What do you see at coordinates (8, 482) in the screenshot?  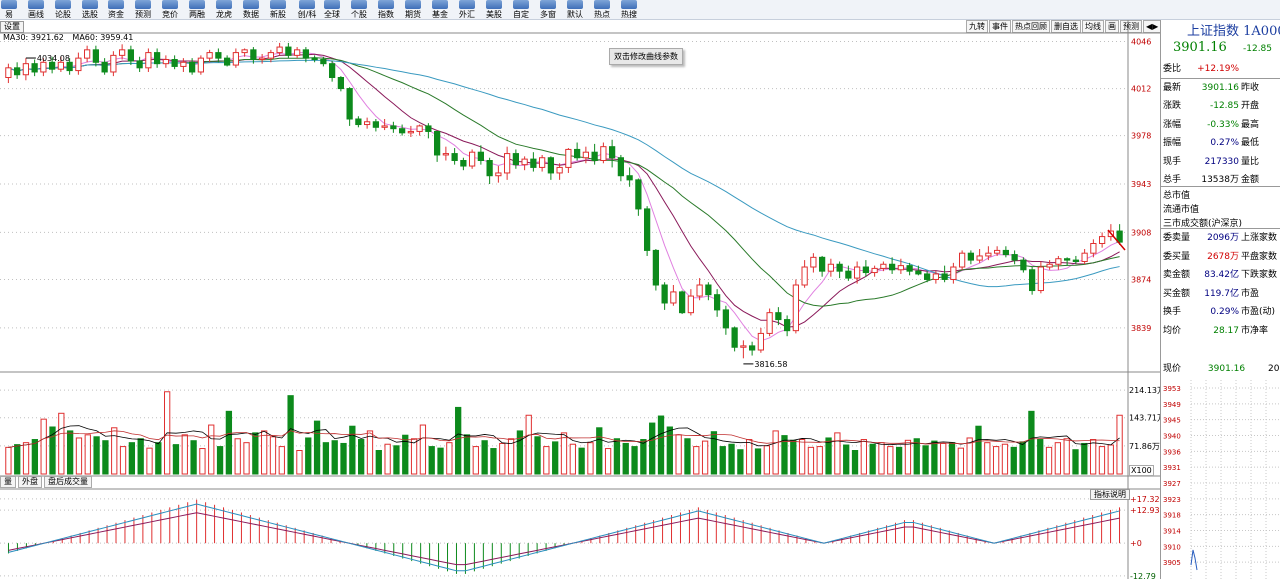 I see `volume-tab-volume: 量` at bounding box center [8, 482].